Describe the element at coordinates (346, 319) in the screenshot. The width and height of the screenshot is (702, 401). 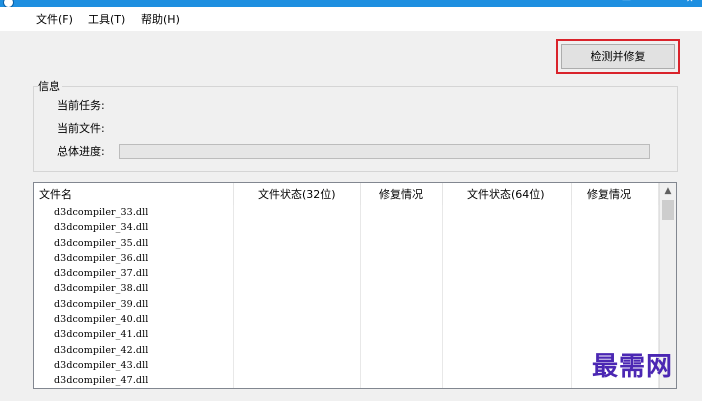
I see `table-row: d3dcompiler_40.dll` at that location.